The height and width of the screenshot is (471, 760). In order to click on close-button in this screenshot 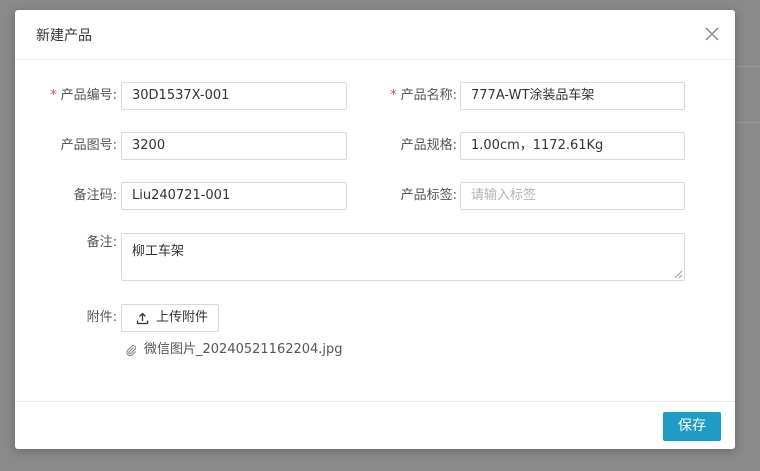, I will do `click(712, 34)`.